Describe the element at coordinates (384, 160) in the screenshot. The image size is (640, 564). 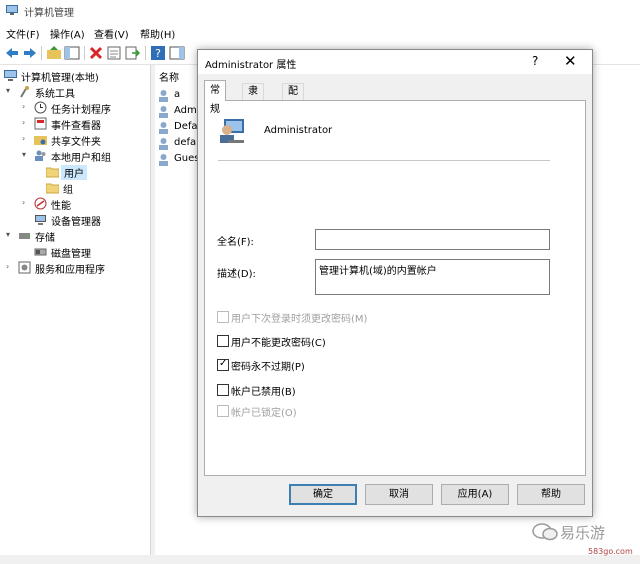
I see `divider` at that location.